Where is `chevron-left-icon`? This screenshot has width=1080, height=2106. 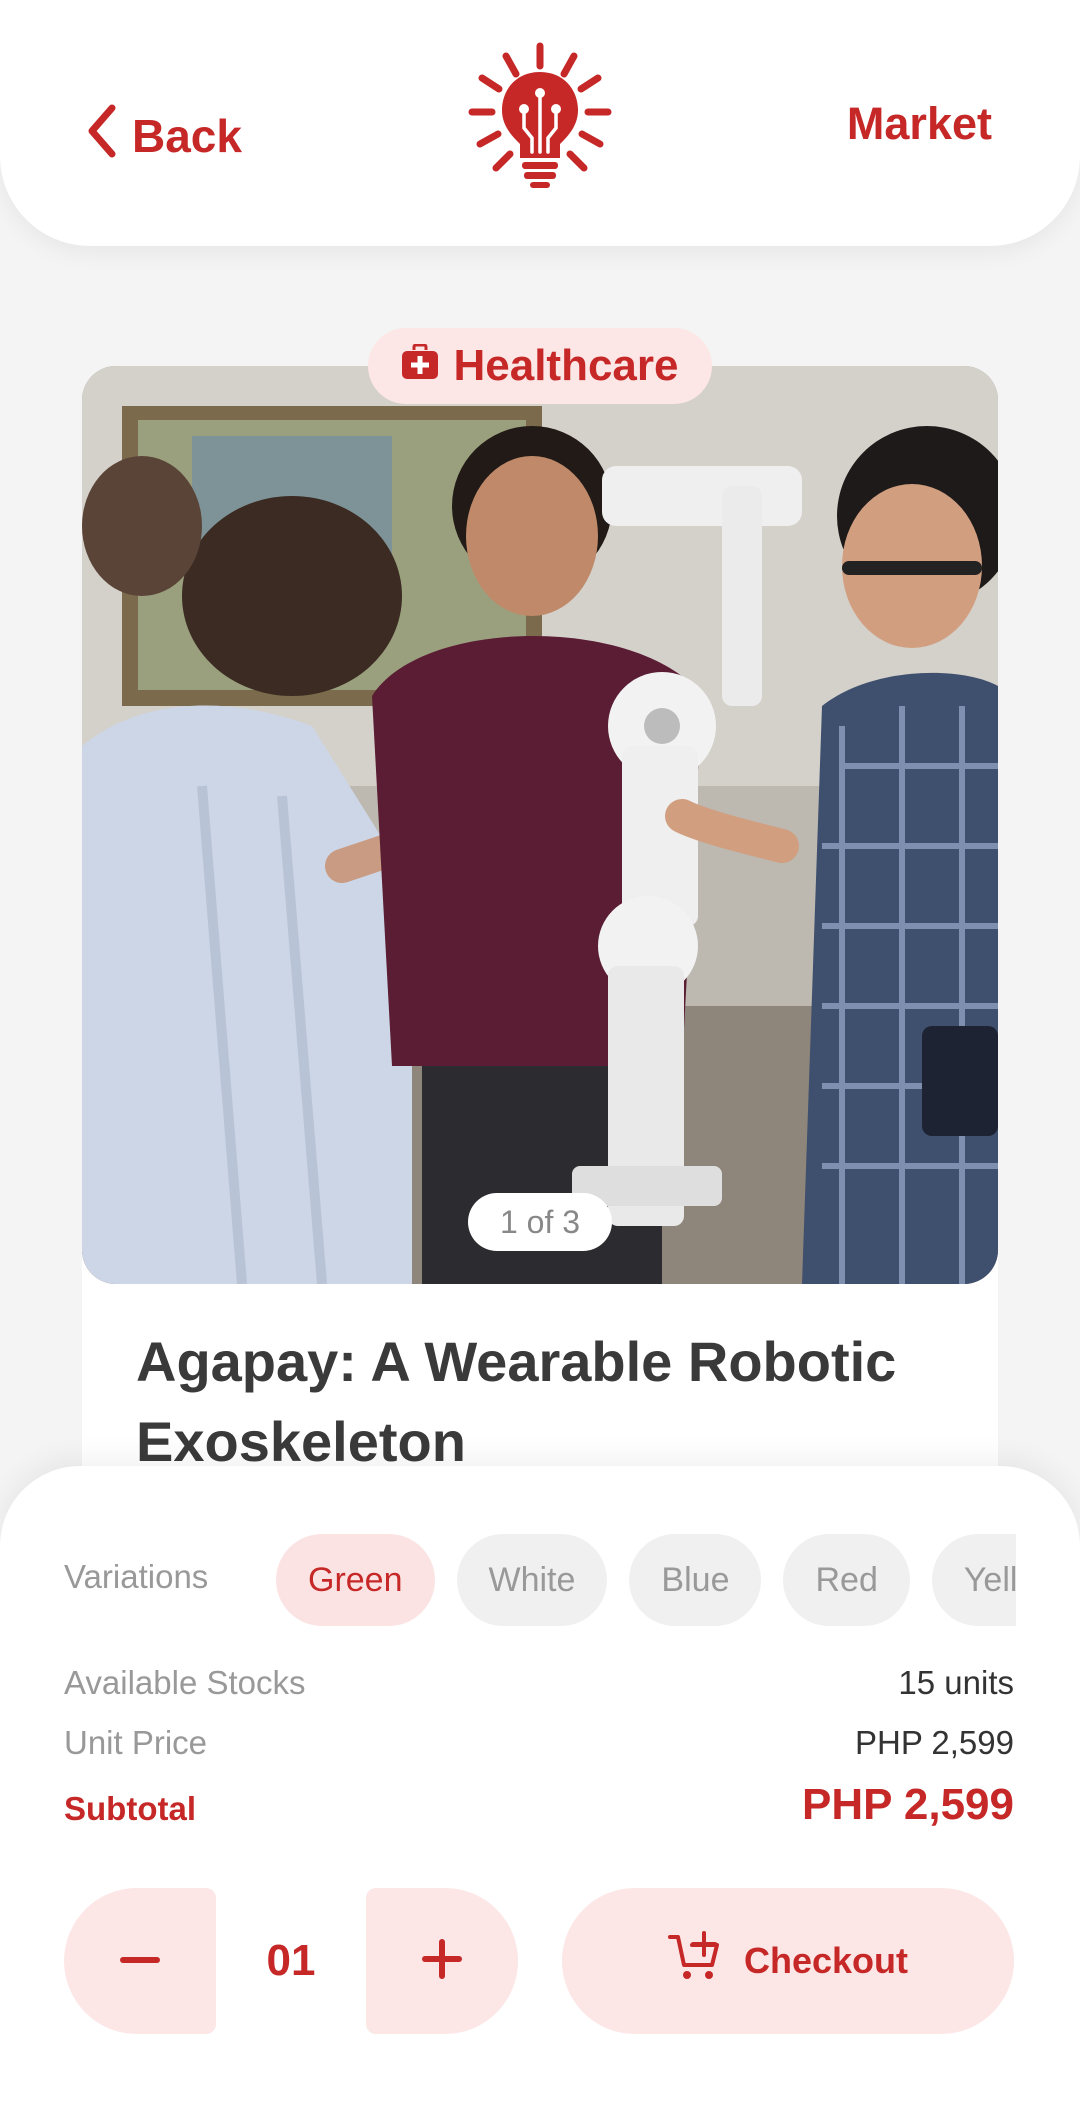 chevron-left-icon is located at coordinates (101, 136).